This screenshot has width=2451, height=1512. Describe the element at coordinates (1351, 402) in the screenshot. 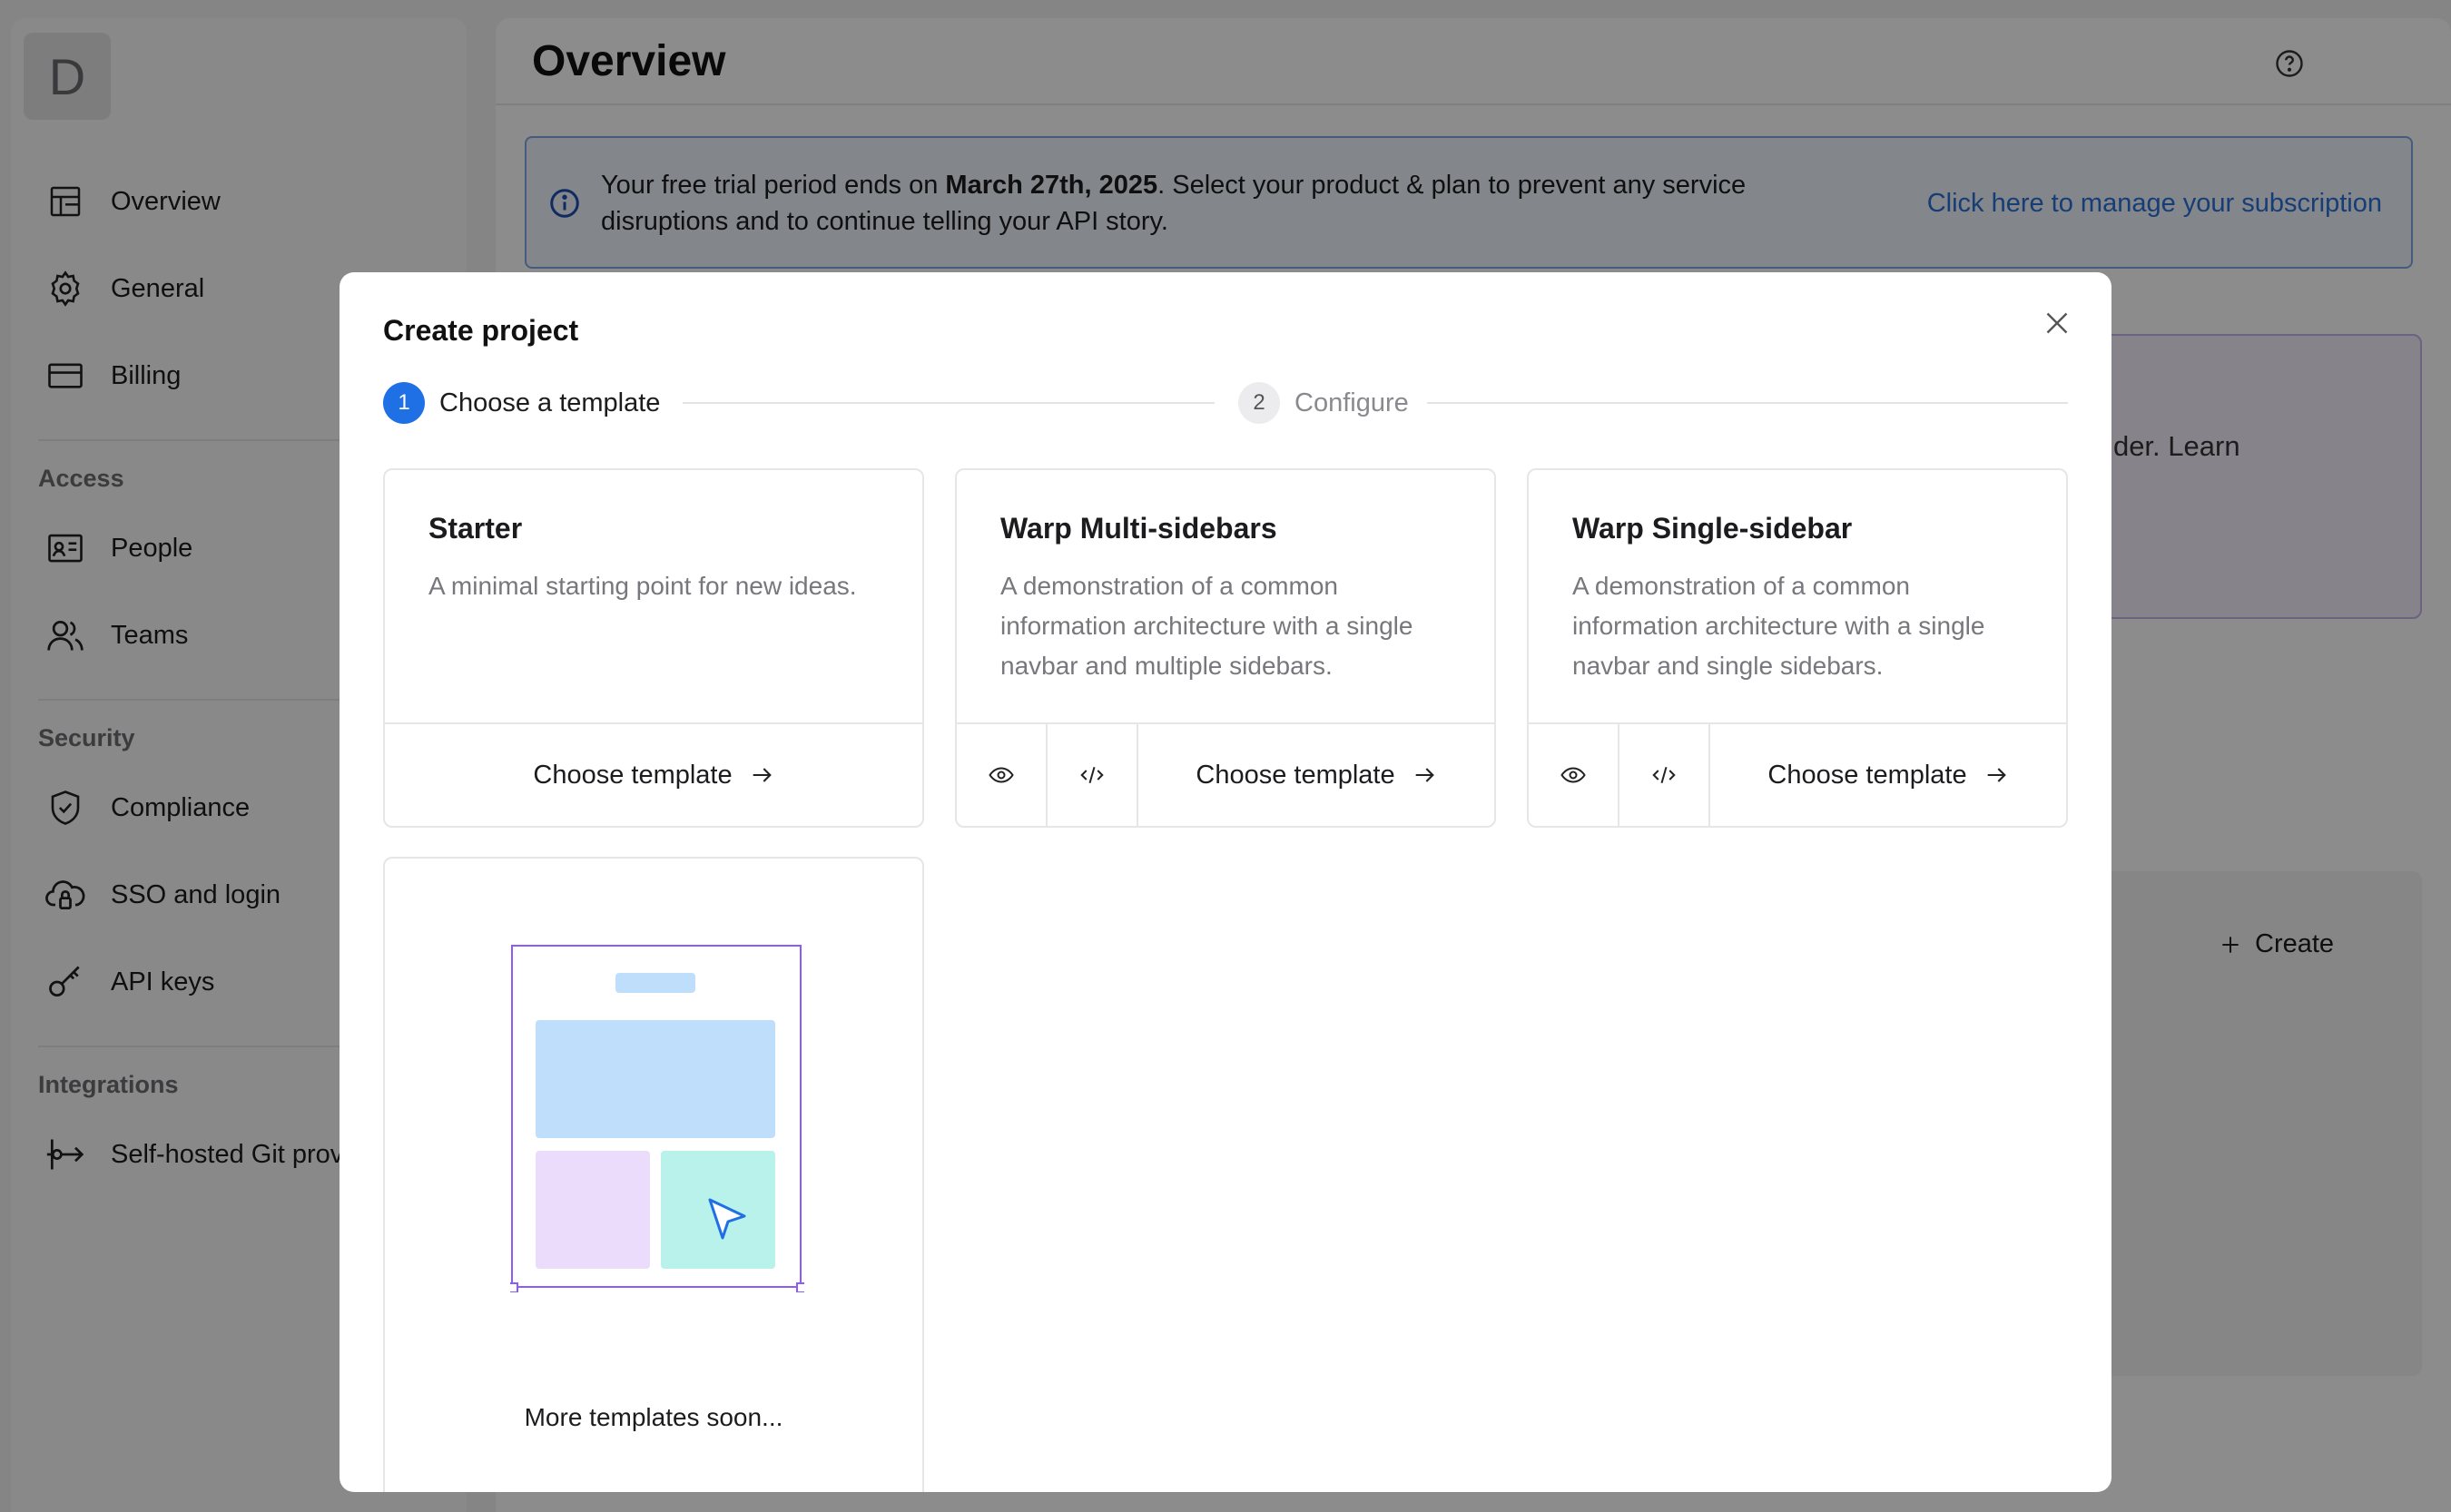

I see `step-label: Configure` at that location.